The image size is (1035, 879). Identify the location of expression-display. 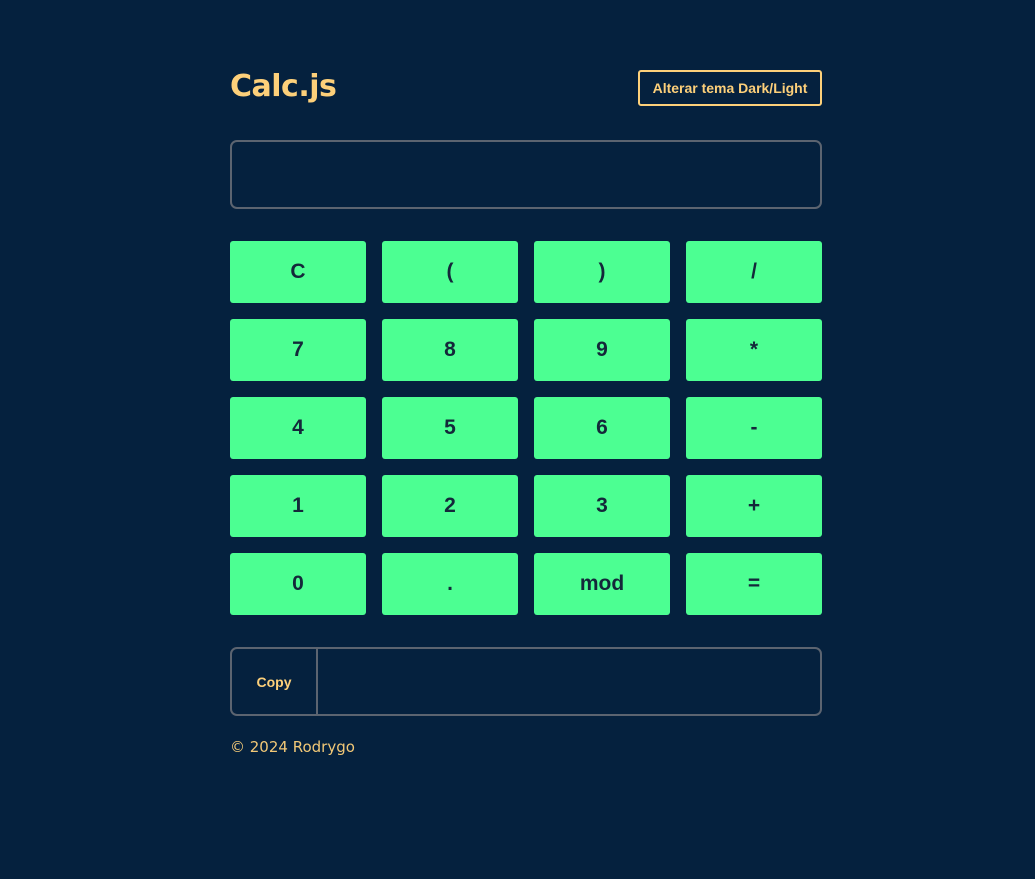
(526, 174).